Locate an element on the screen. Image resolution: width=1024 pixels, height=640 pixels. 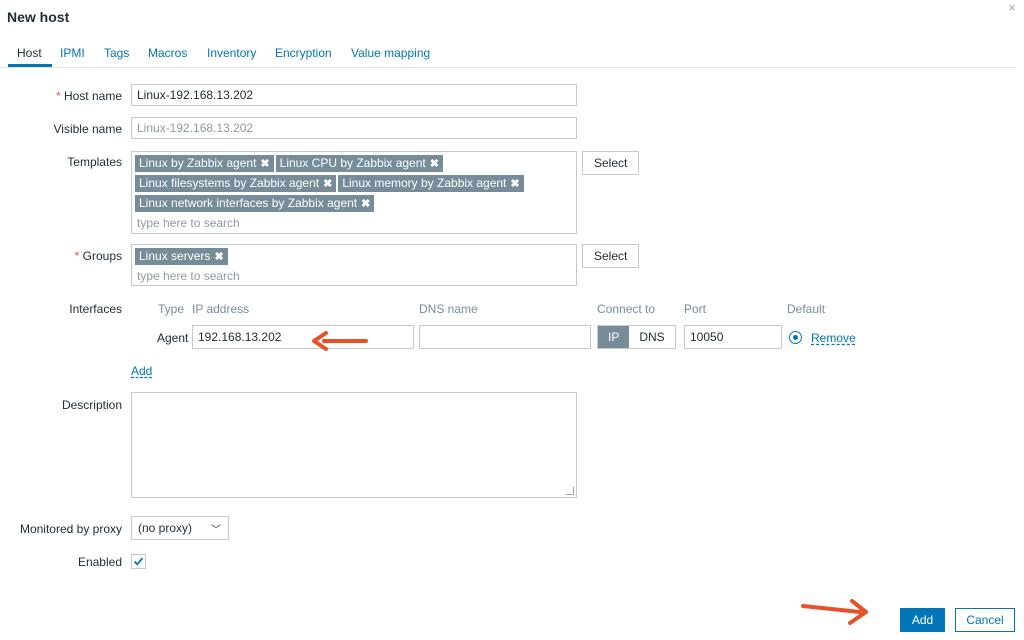
resize-grip-icon is located at coordinates (570, 491).